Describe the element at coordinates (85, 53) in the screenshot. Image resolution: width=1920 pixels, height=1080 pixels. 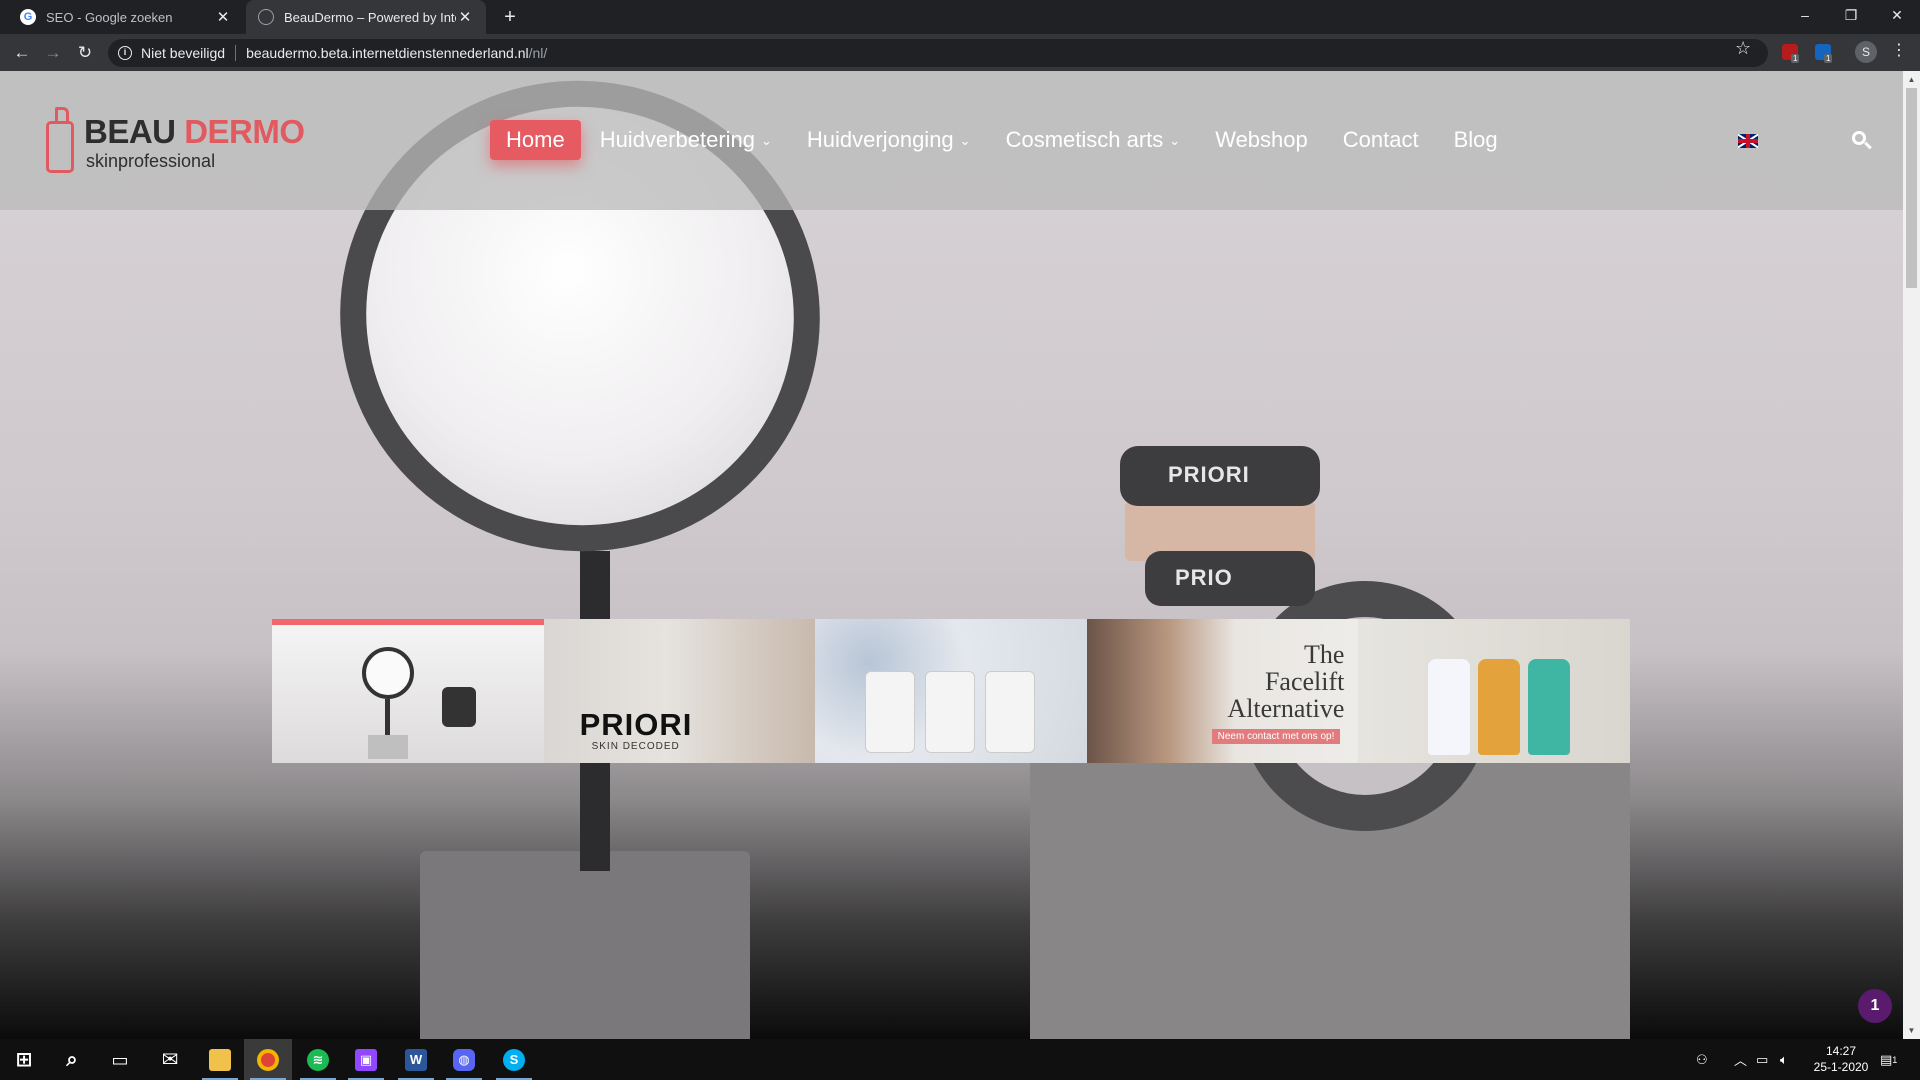
I see `reload-button: ↻` at that location.